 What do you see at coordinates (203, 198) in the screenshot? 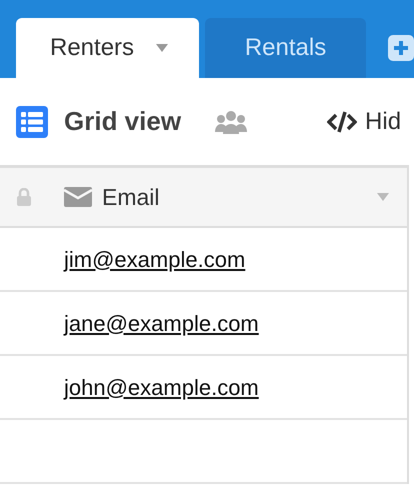
I see `column-header: Email` at bounding box center [203, 198].